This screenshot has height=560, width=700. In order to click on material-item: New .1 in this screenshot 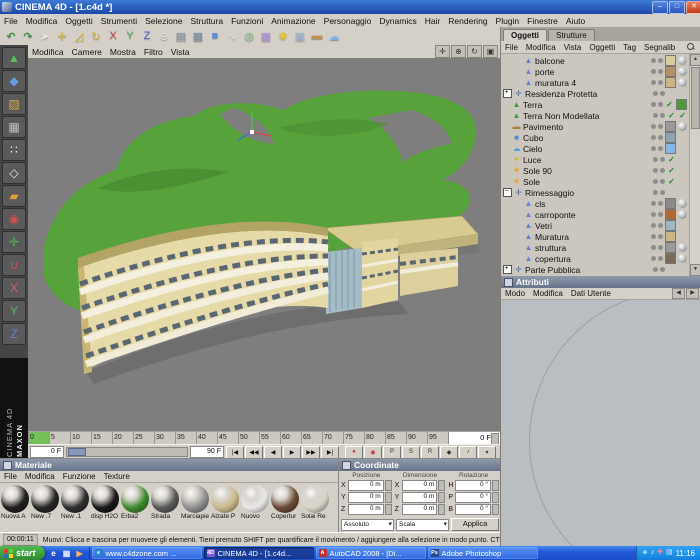, I will do `click(75, 502)`.